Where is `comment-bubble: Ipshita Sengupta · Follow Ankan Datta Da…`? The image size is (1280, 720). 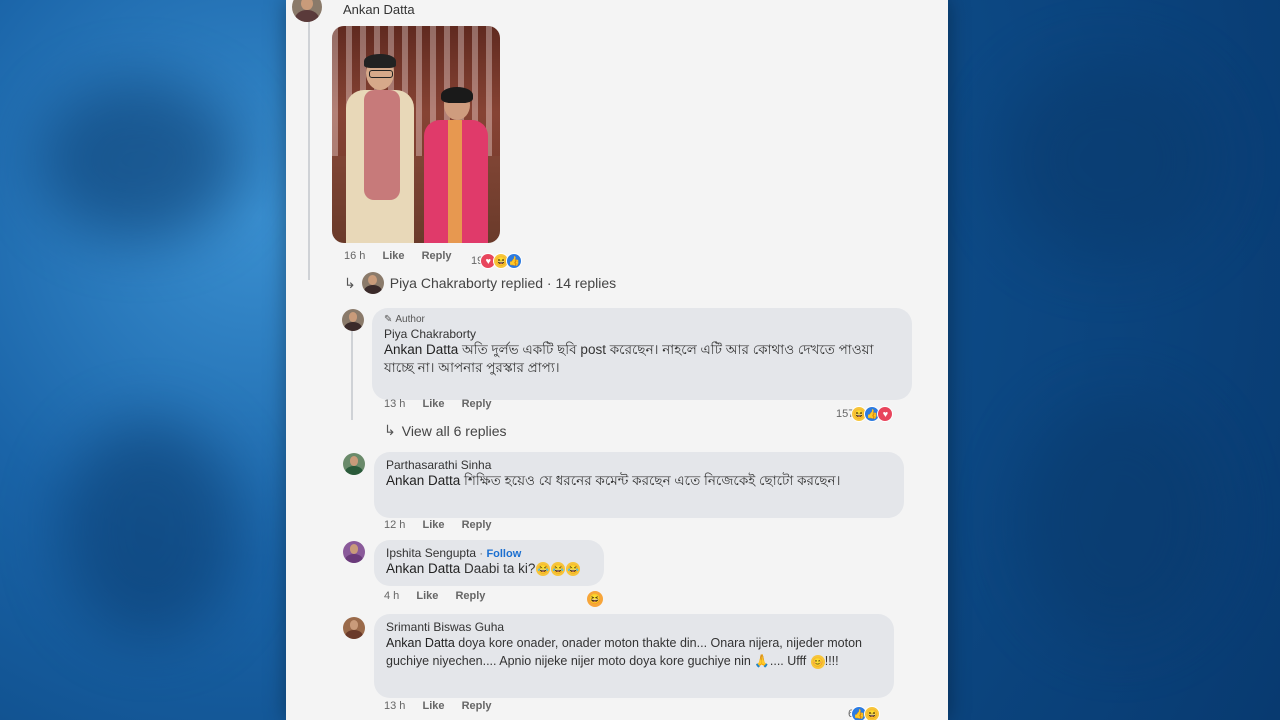
comment-bubble: Ipshita Sengupta · Follow Ankan Datta Da… is located at coordinates (489, 563).